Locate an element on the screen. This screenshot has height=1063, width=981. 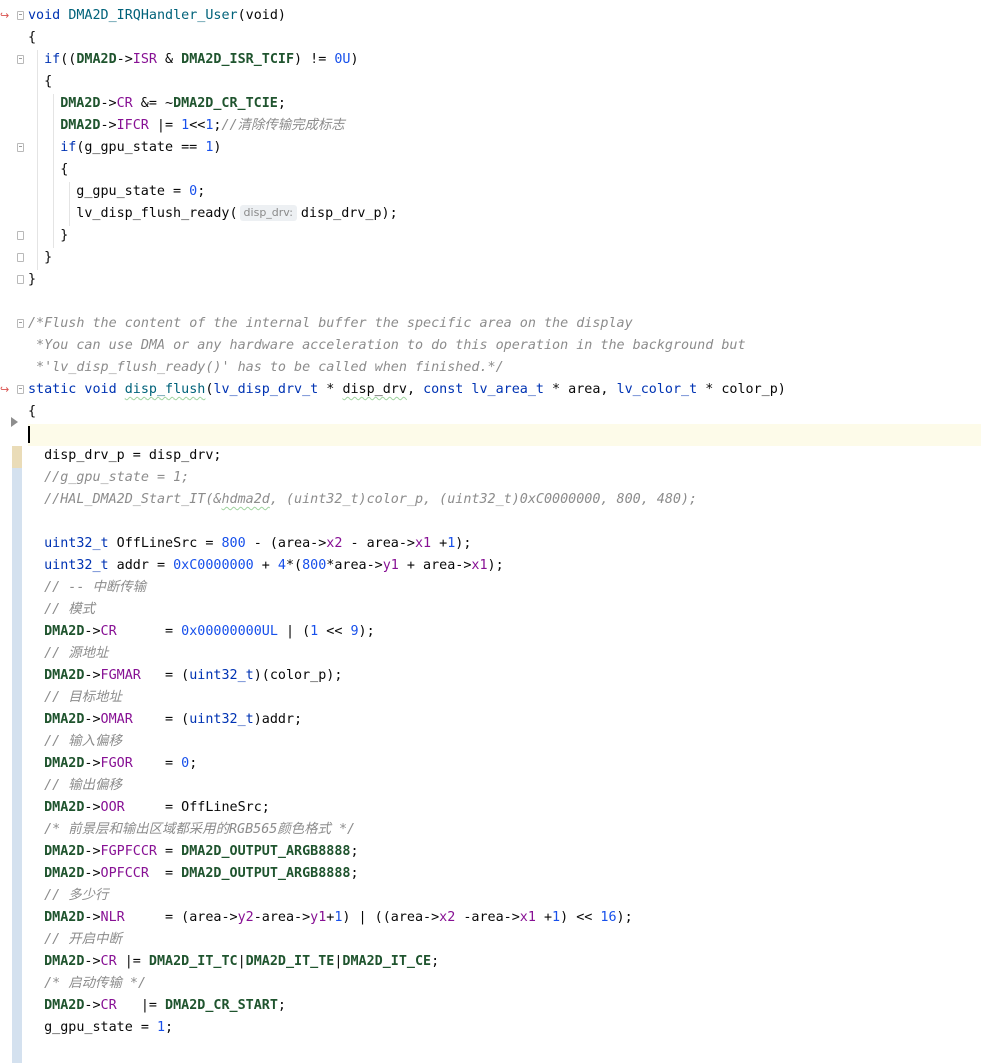
code-token: )(color_p); is located at coordinates (298, 675).